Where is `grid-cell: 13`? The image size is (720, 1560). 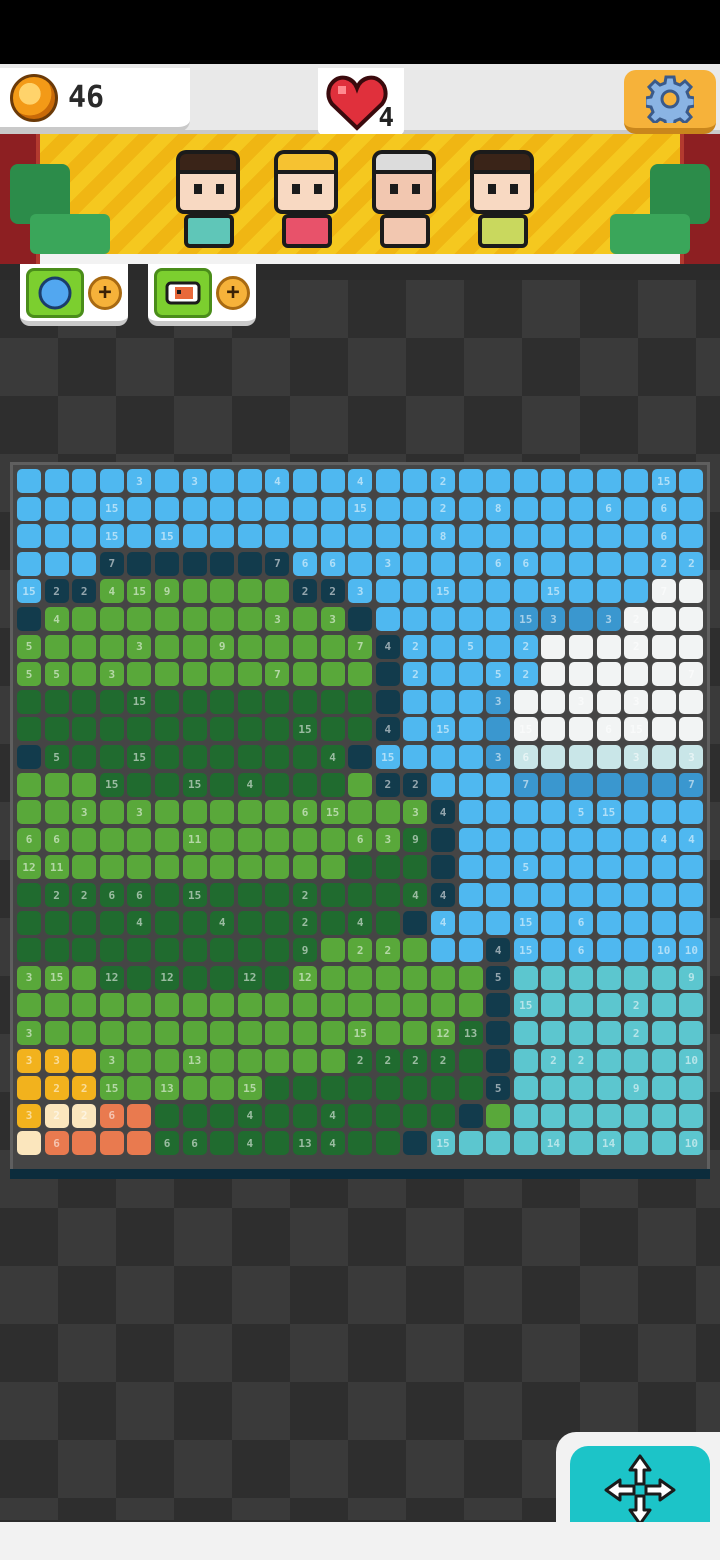
grid-cell: 13 is located at coordinates (194, 1060).